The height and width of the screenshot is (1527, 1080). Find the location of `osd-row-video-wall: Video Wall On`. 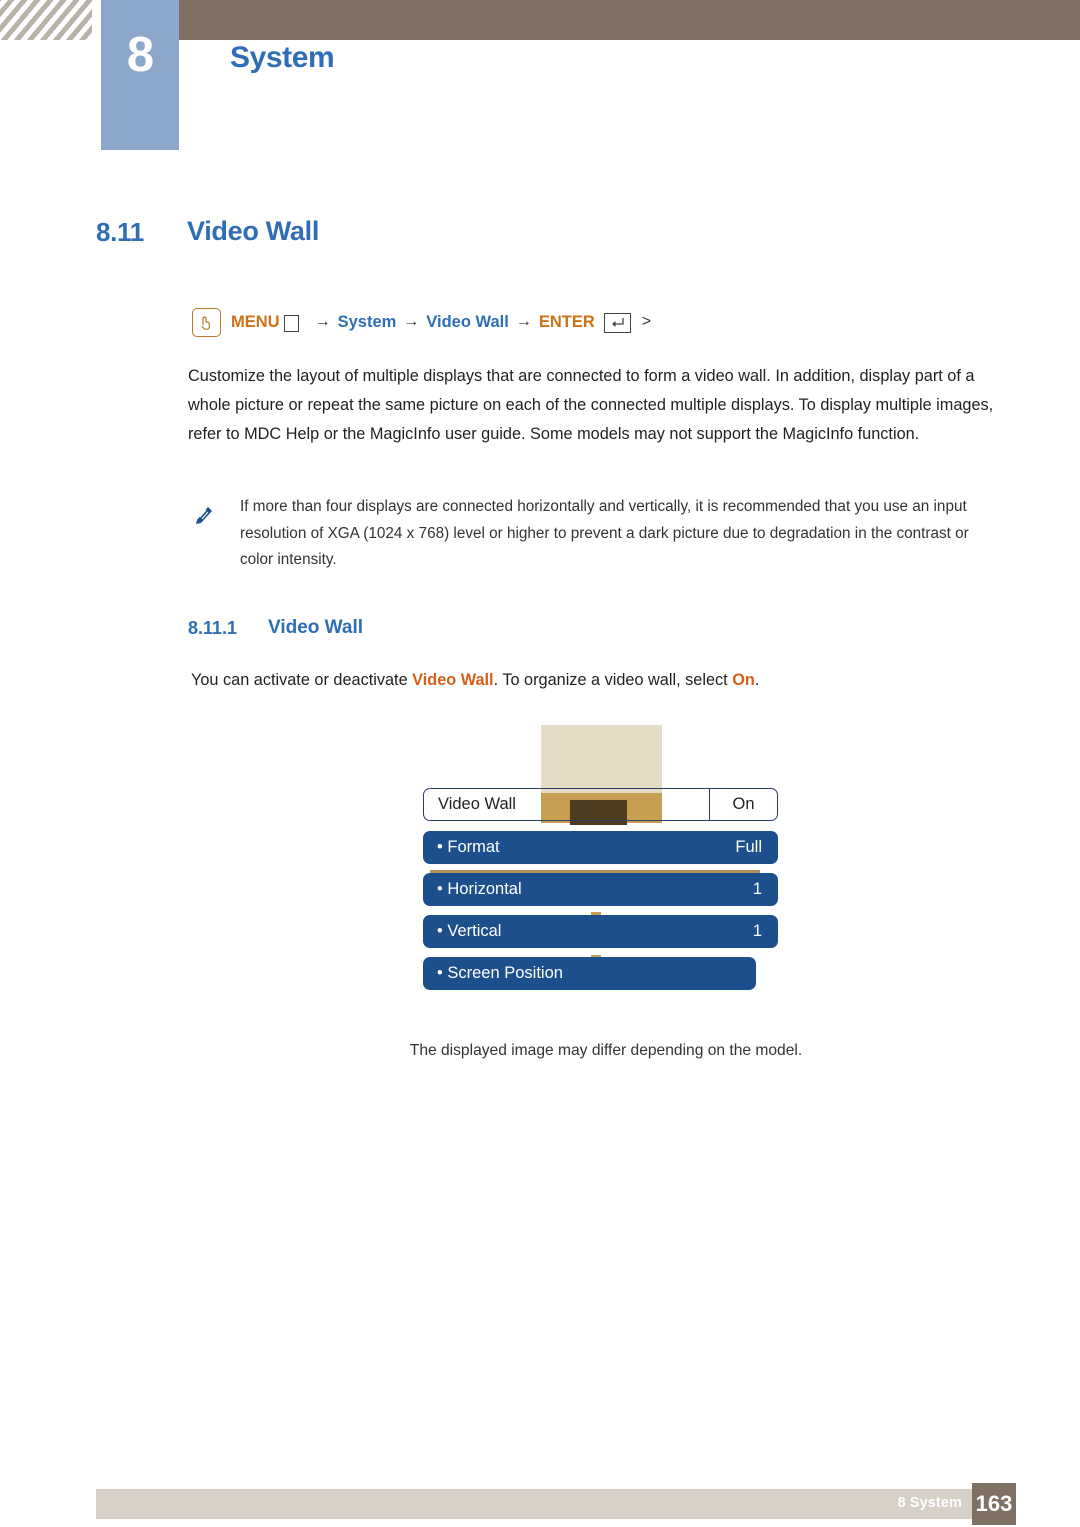

osd-row-video-wall: Video Wall On is located at coordinates (600, 804).